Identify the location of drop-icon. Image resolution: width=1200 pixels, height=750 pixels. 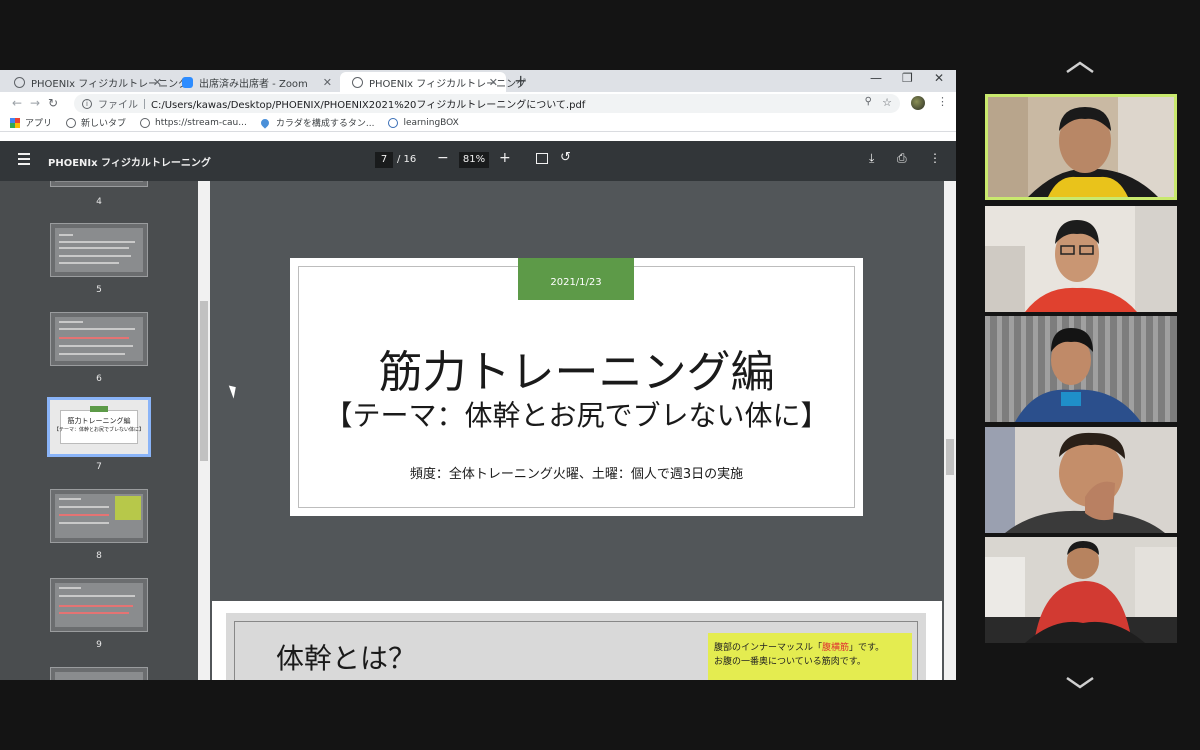
(265, 122).